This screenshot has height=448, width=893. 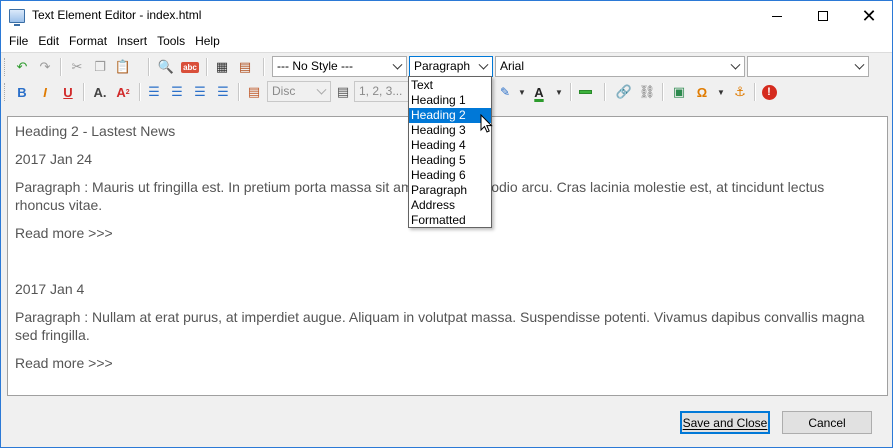 I want to click on block-format-select: Paragraph, so click(x=451, y=66).